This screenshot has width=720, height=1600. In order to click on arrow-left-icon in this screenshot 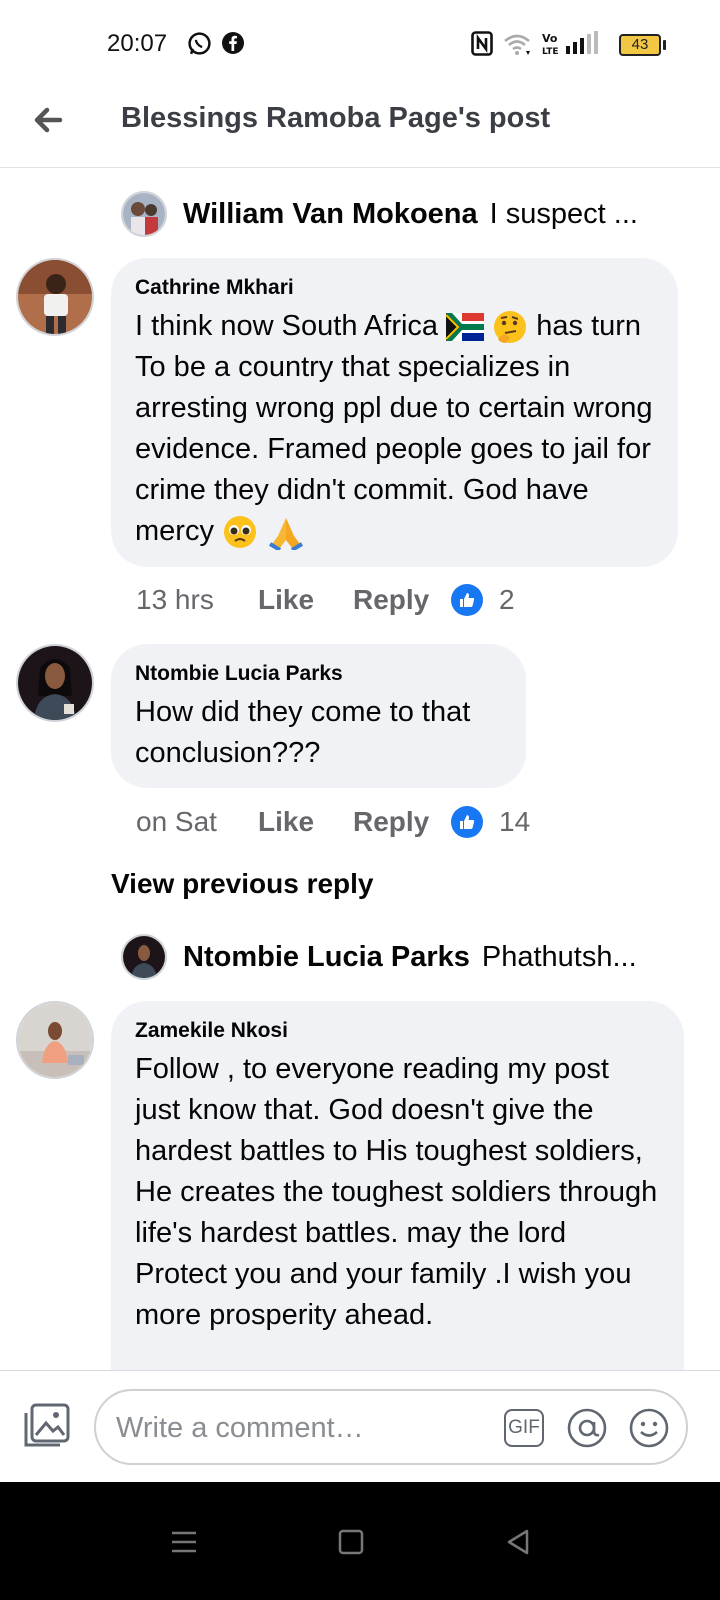, I will do `click(48, 120)`.